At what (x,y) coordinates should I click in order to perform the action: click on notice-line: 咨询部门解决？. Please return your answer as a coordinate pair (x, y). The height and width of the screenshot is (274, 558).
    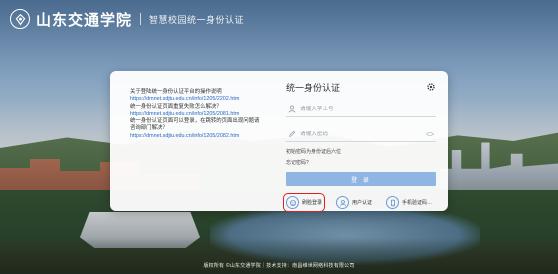
    Looking at the image, I should click on (149, 128).